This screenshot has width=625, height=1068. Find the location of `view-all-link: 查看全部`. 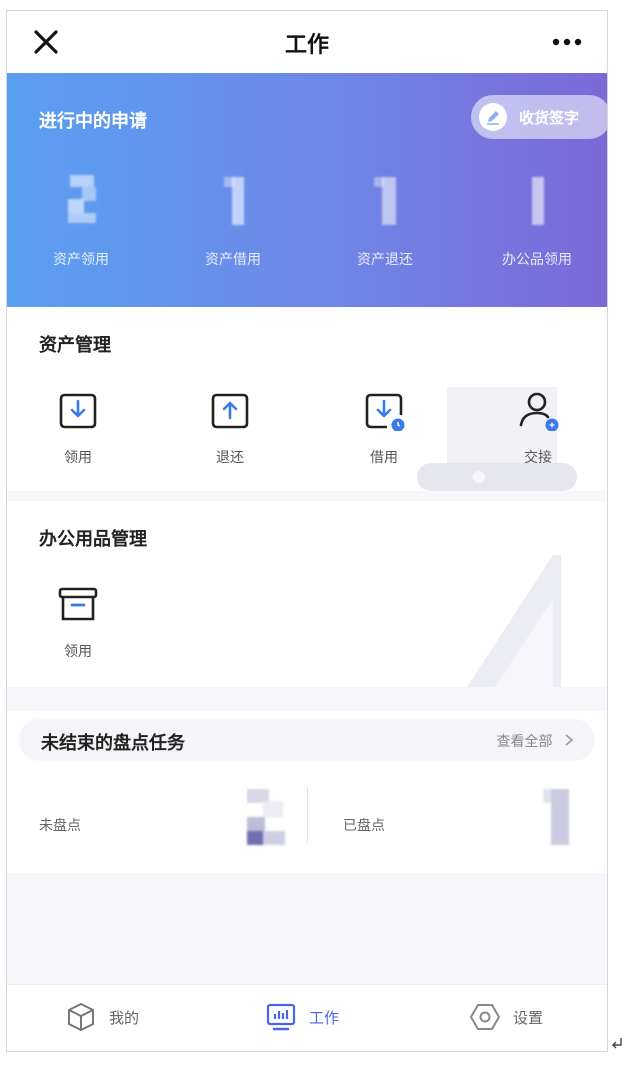

view-all-link: 查看全部 is located at coordinates (536, 741).